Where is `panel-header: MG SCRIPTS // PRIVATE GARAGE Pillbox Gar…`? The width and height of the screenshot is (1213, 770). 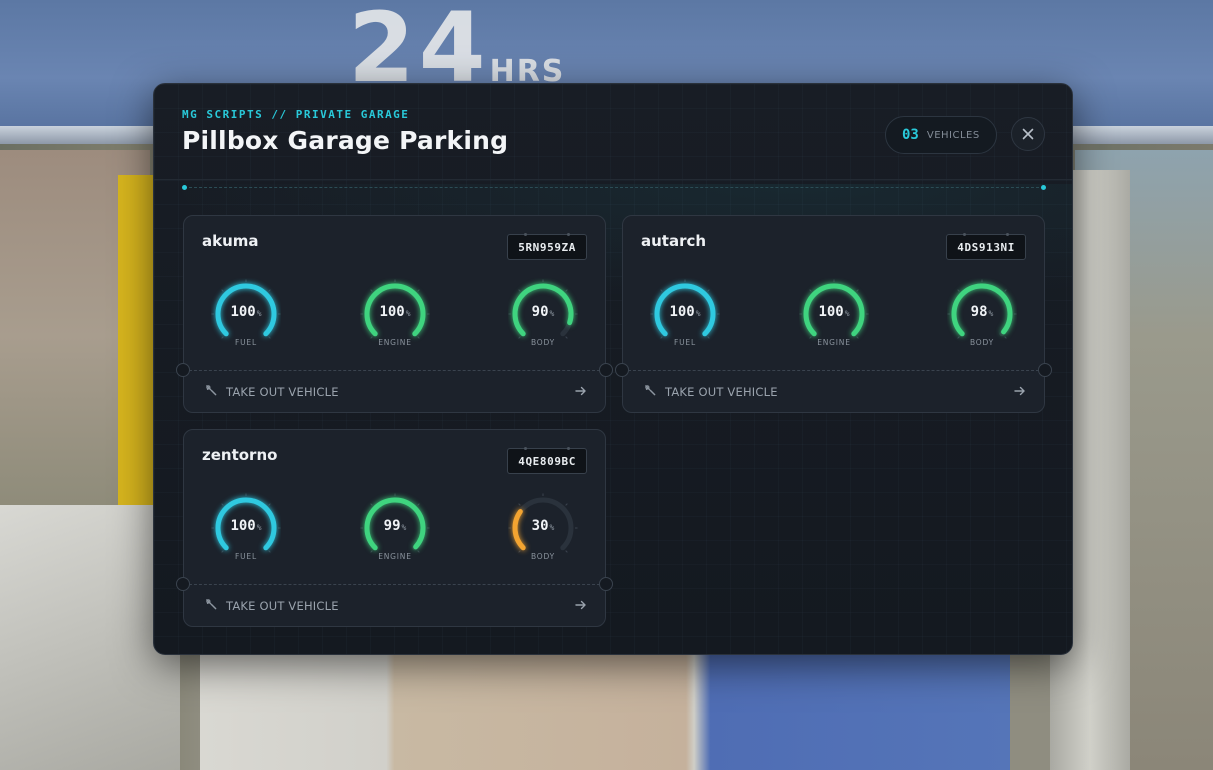
panel-header: MG SCRIPTS // PRIVATE GARAGE Pillbox Gar… is located at coordinates (613, 132).